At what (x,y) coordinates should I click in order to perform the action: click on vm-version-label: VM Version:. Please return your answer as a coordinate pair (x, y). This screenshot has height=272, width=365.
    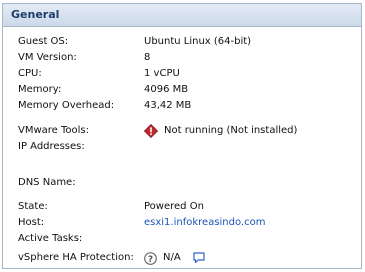
    Looking at the image, I should click on (47, 57).